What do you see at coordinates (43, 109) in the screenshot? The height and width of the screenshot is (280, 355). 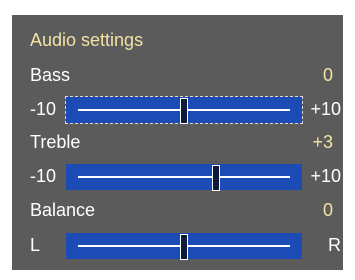 I see `bass-min-label: -10` at bounding box center [43, 109].